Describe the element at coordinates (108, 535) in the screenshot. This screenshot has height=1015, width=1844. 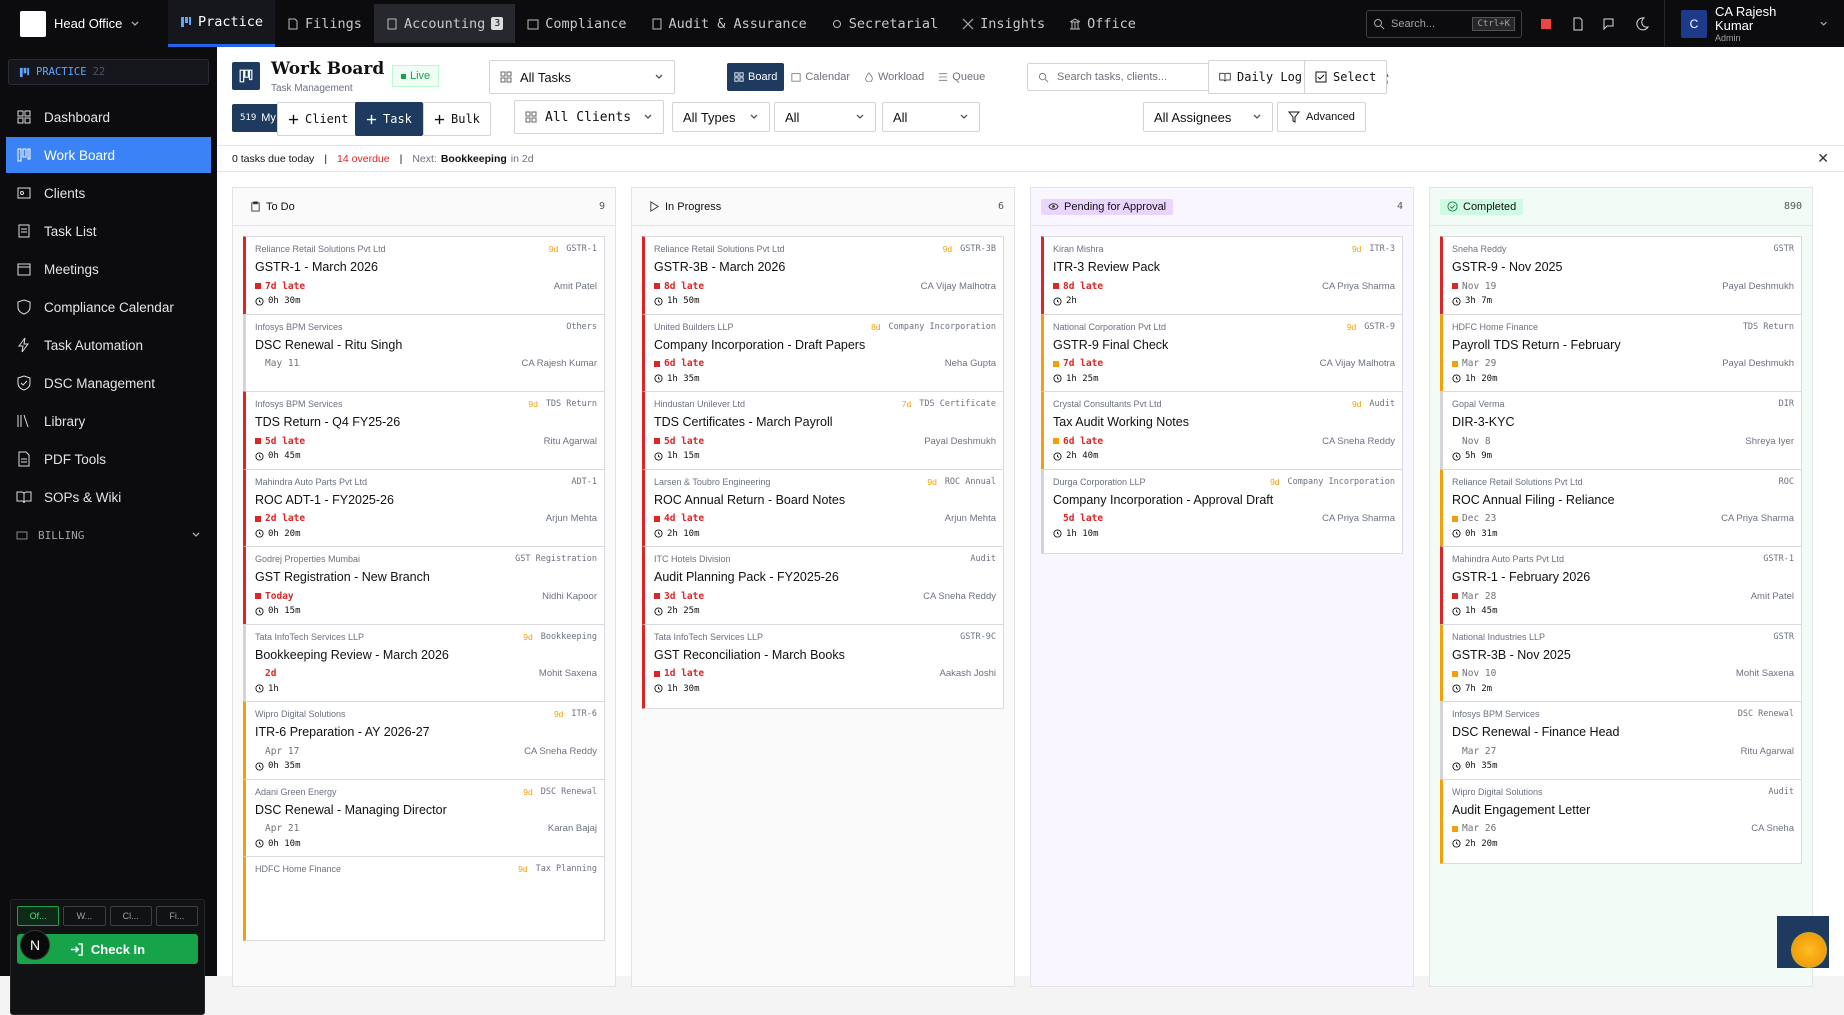
I see `sidebar-section-billing: BILLING` at that location.